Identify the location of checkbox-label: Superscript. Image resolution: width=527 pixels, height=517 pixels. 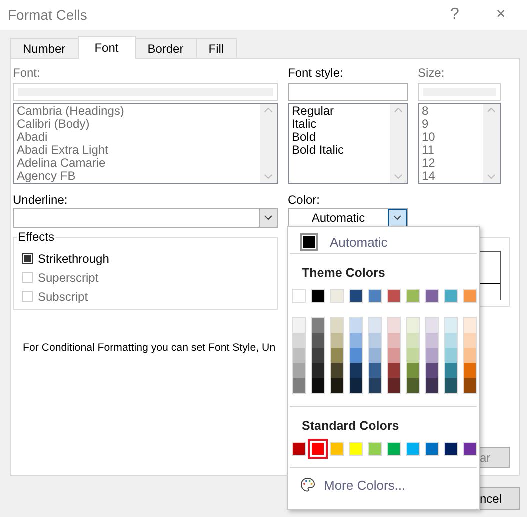
(68, 277).